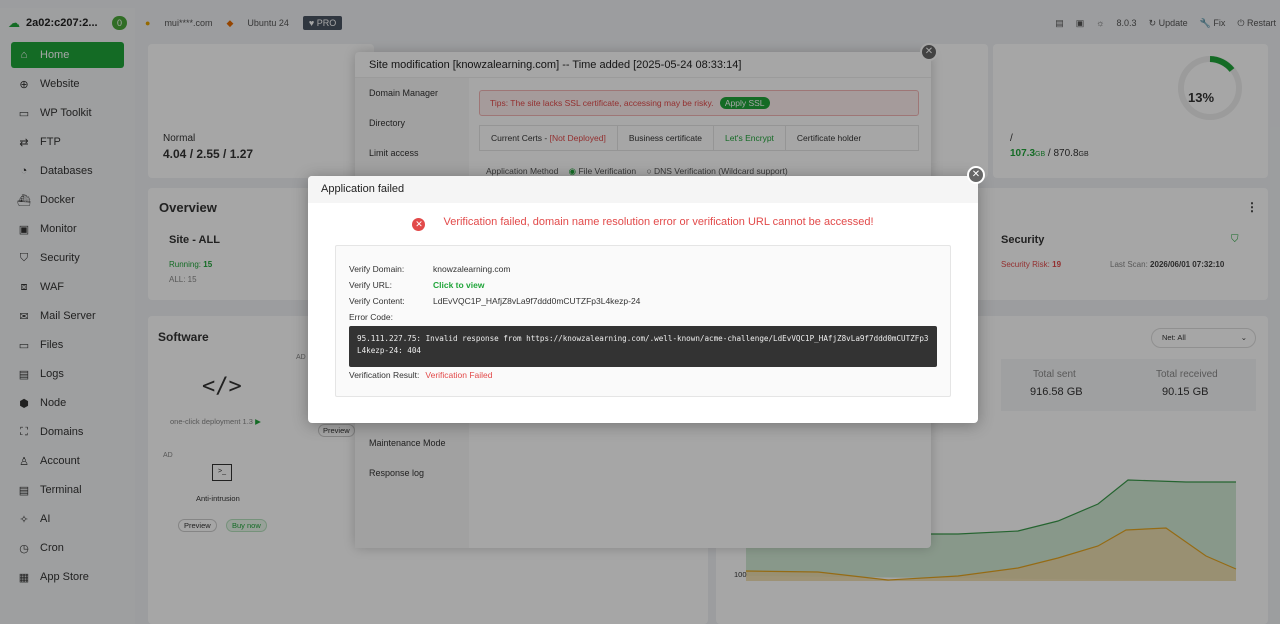  What do you see at coordinates (419, 224) in the screenshot?
I see `error-icon: ✕` at bounding box center [419, 224].